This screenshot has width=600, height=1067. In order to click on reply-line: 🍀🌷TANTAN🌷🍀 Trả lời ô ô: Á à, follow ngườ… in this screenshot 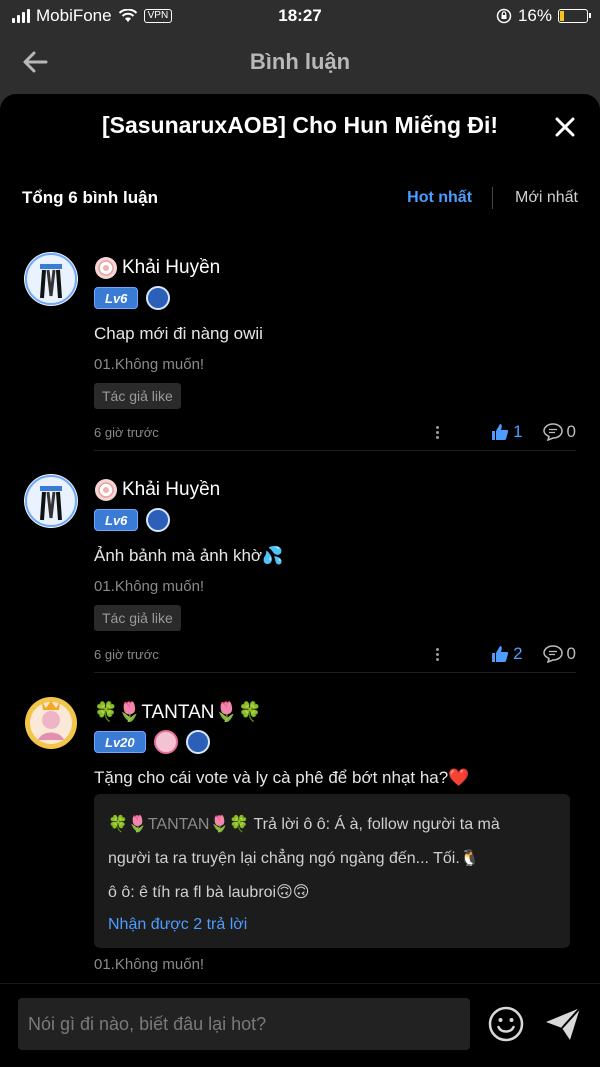, I will do `click(304, 824)`.